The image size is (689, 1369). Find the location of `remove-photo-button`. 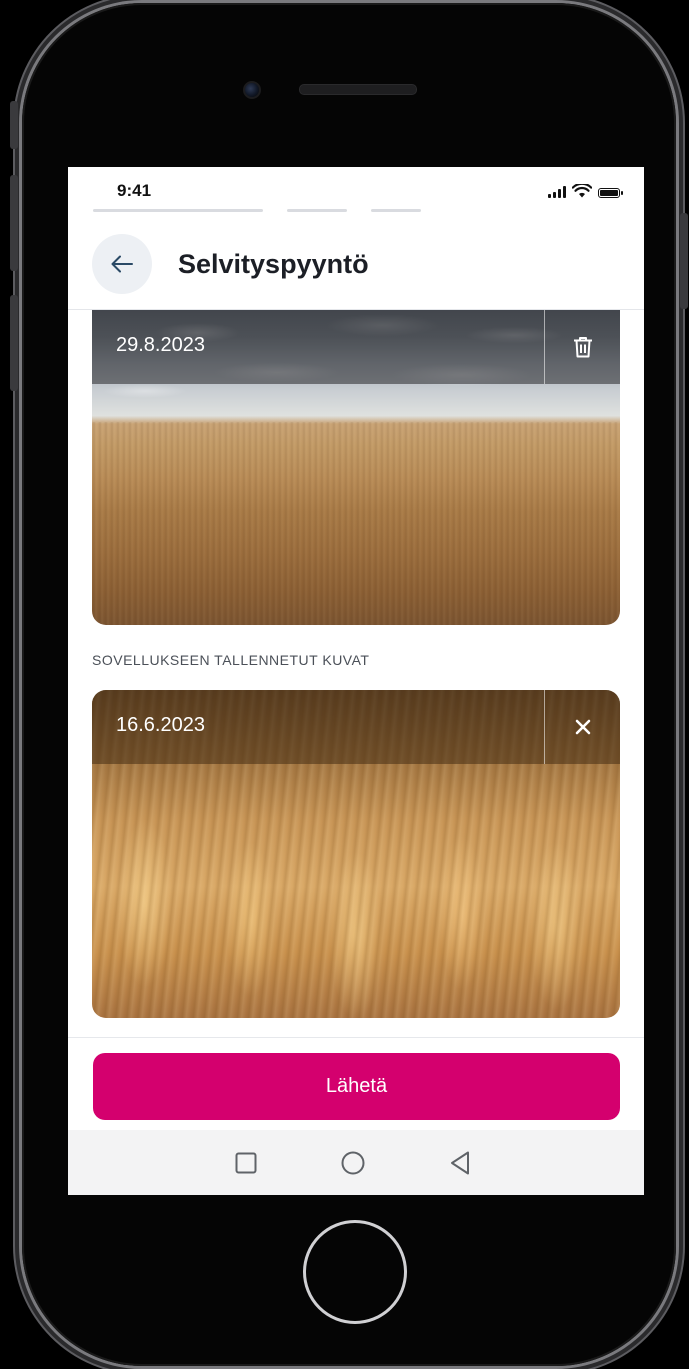

remove-photo-button is located at coordinates (582, 727).